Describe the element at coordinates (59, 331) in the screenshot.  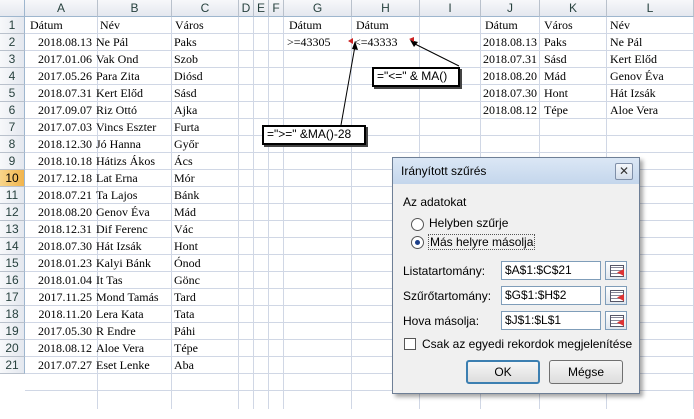
I see `date-cell: 2017.05.30` at that location.